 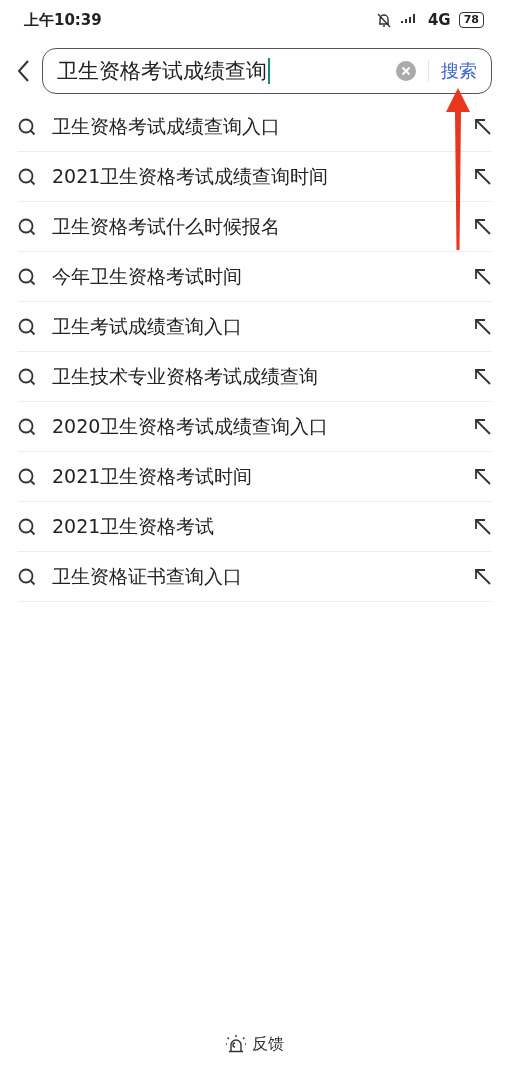 I want to click on search-field: 卫生资格考试成绩查询 搜索, so click(x=267, y=71).